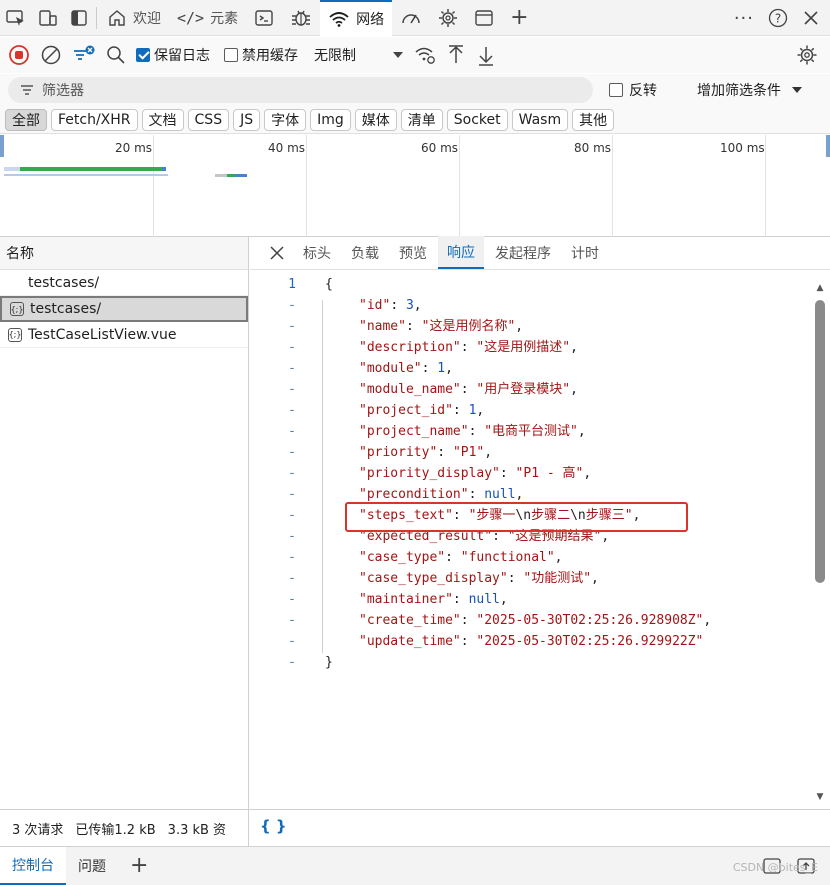 The height and width of the screenshot is (885, 830). What do you see at coordinates (162, 119) in the screenshot?
I see `type-chip: 文档` at bounding box center [162, 119].